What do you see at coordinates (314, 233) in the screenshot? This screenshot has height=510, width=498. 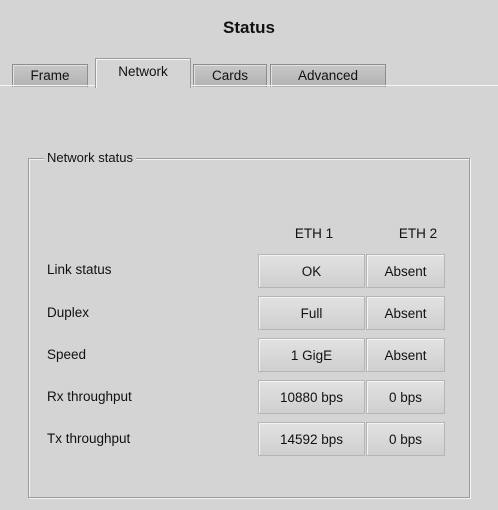 I see `column-header-eth1: ETH 1` at bounding box center [314, 233].